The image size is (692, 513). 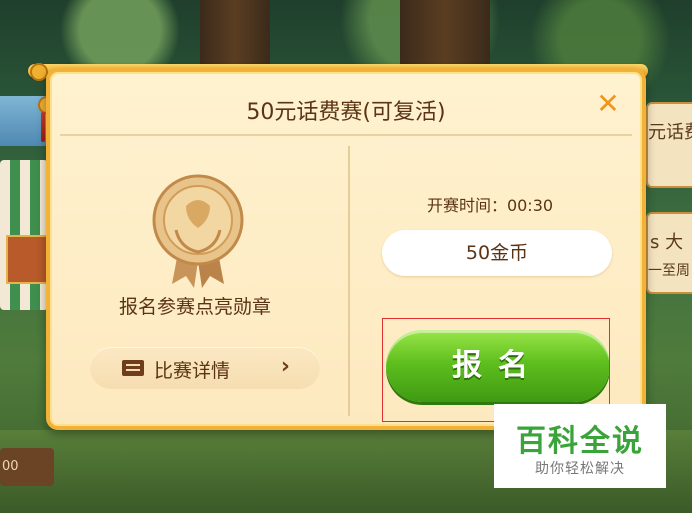 I want to click on side-panel: s 大 一至周, so click(x=669, y=253).